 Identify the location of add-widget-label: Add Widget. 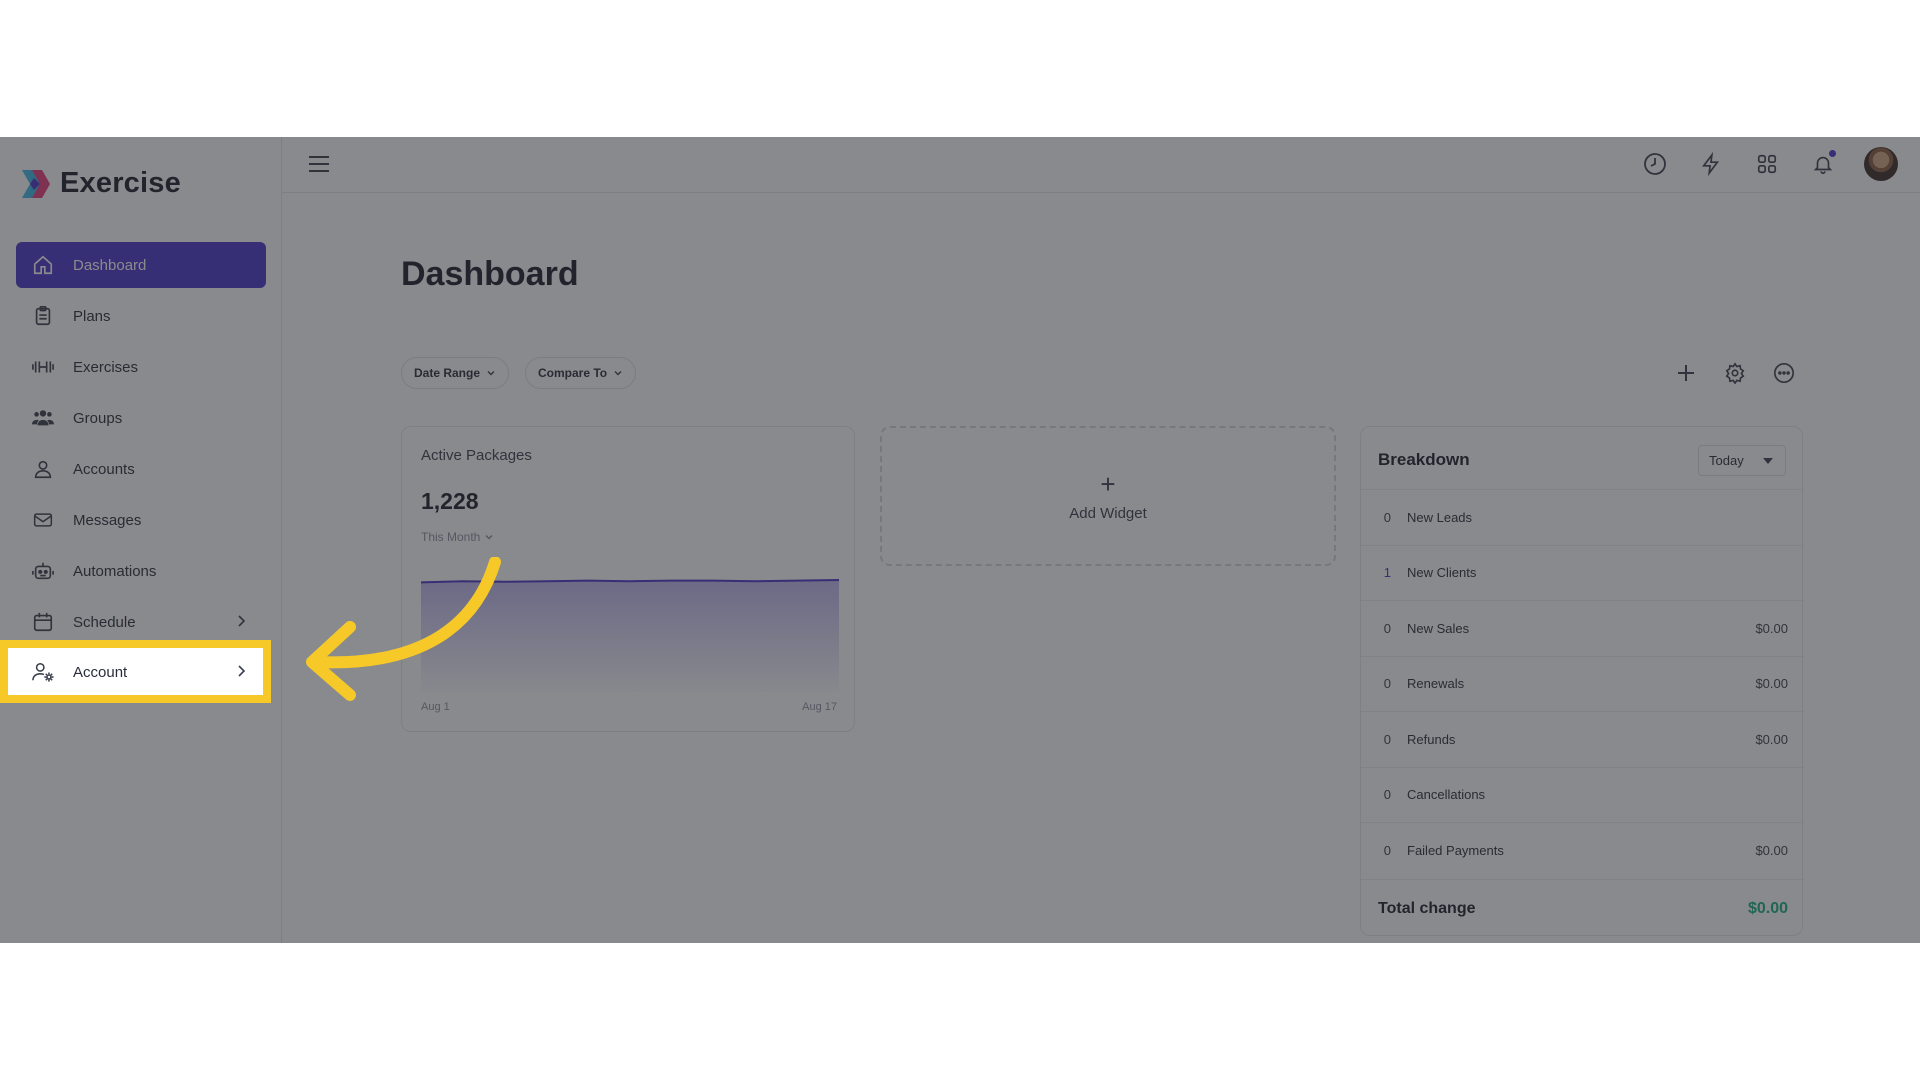
(1108, 513).